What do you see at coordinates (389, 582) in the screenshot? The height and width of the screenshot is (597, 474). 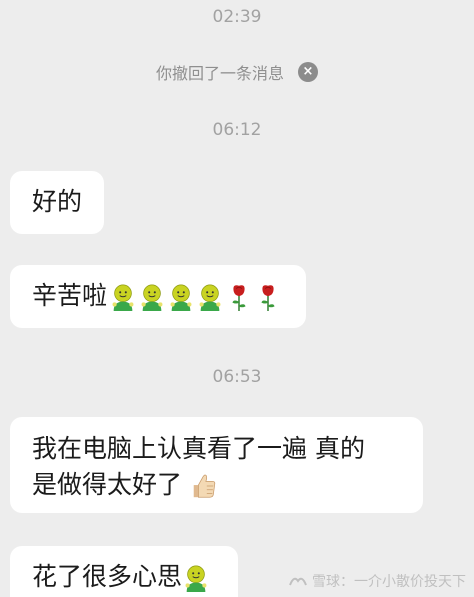 I see `watermark-text: 雪球：一介小散价投天下` at bounding box center [389, 582].